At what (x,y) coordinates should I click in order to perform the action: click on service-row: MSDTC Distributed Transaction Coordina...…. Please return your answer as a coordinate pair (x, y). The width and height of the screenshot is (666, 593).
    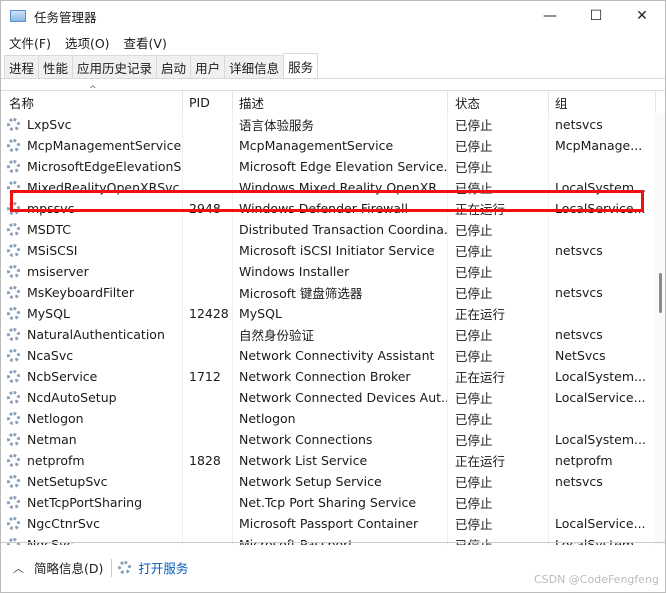
    Looking at the image, I should click on (328, 229).